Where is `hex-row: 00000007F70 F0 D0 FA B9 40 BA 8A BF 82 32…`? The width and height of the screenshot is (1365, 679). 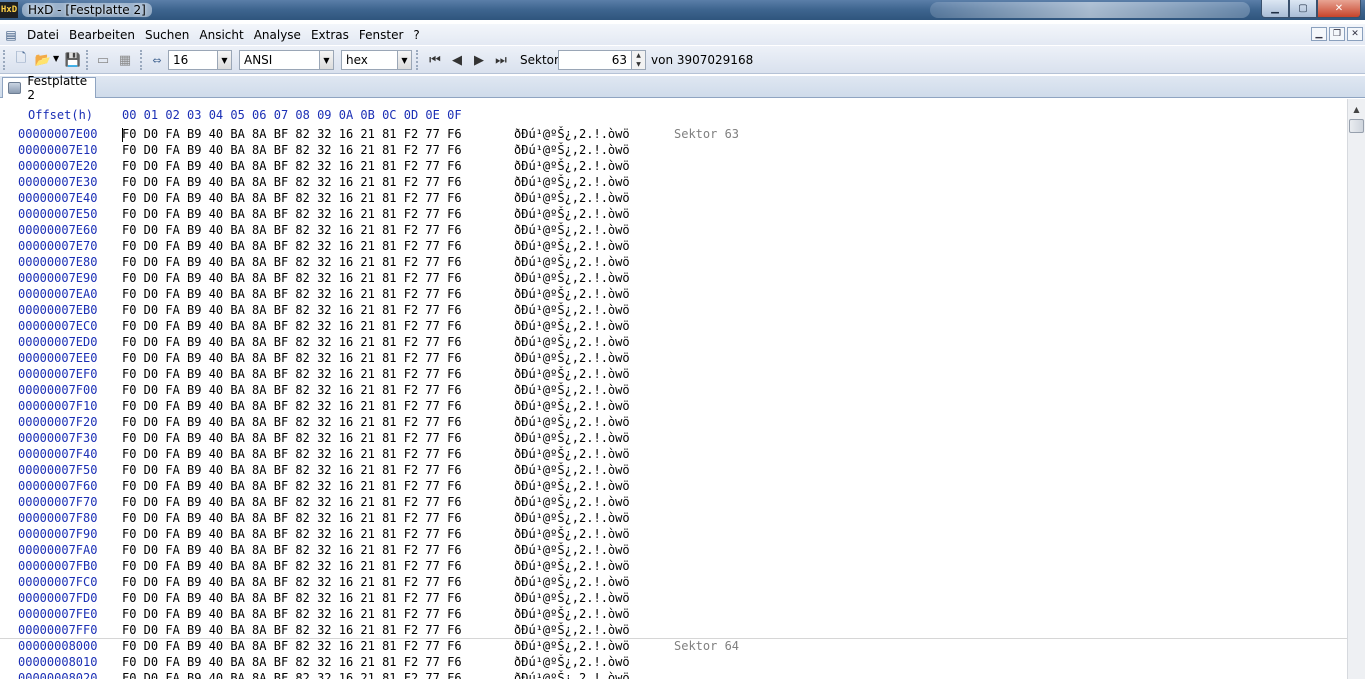
hex-row: 00000007F70 F0 D0 FA B9 40 BA 8A BF 82 32… is located at coordinates (673, 503).